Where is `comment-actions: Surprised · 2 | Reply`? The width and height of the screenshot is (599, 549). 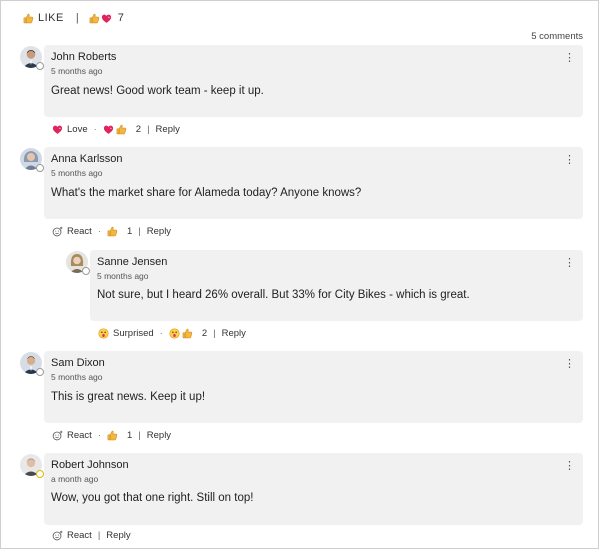
comment-actions: Surprised · 2 | Reply is located at coordinates (172, 333).